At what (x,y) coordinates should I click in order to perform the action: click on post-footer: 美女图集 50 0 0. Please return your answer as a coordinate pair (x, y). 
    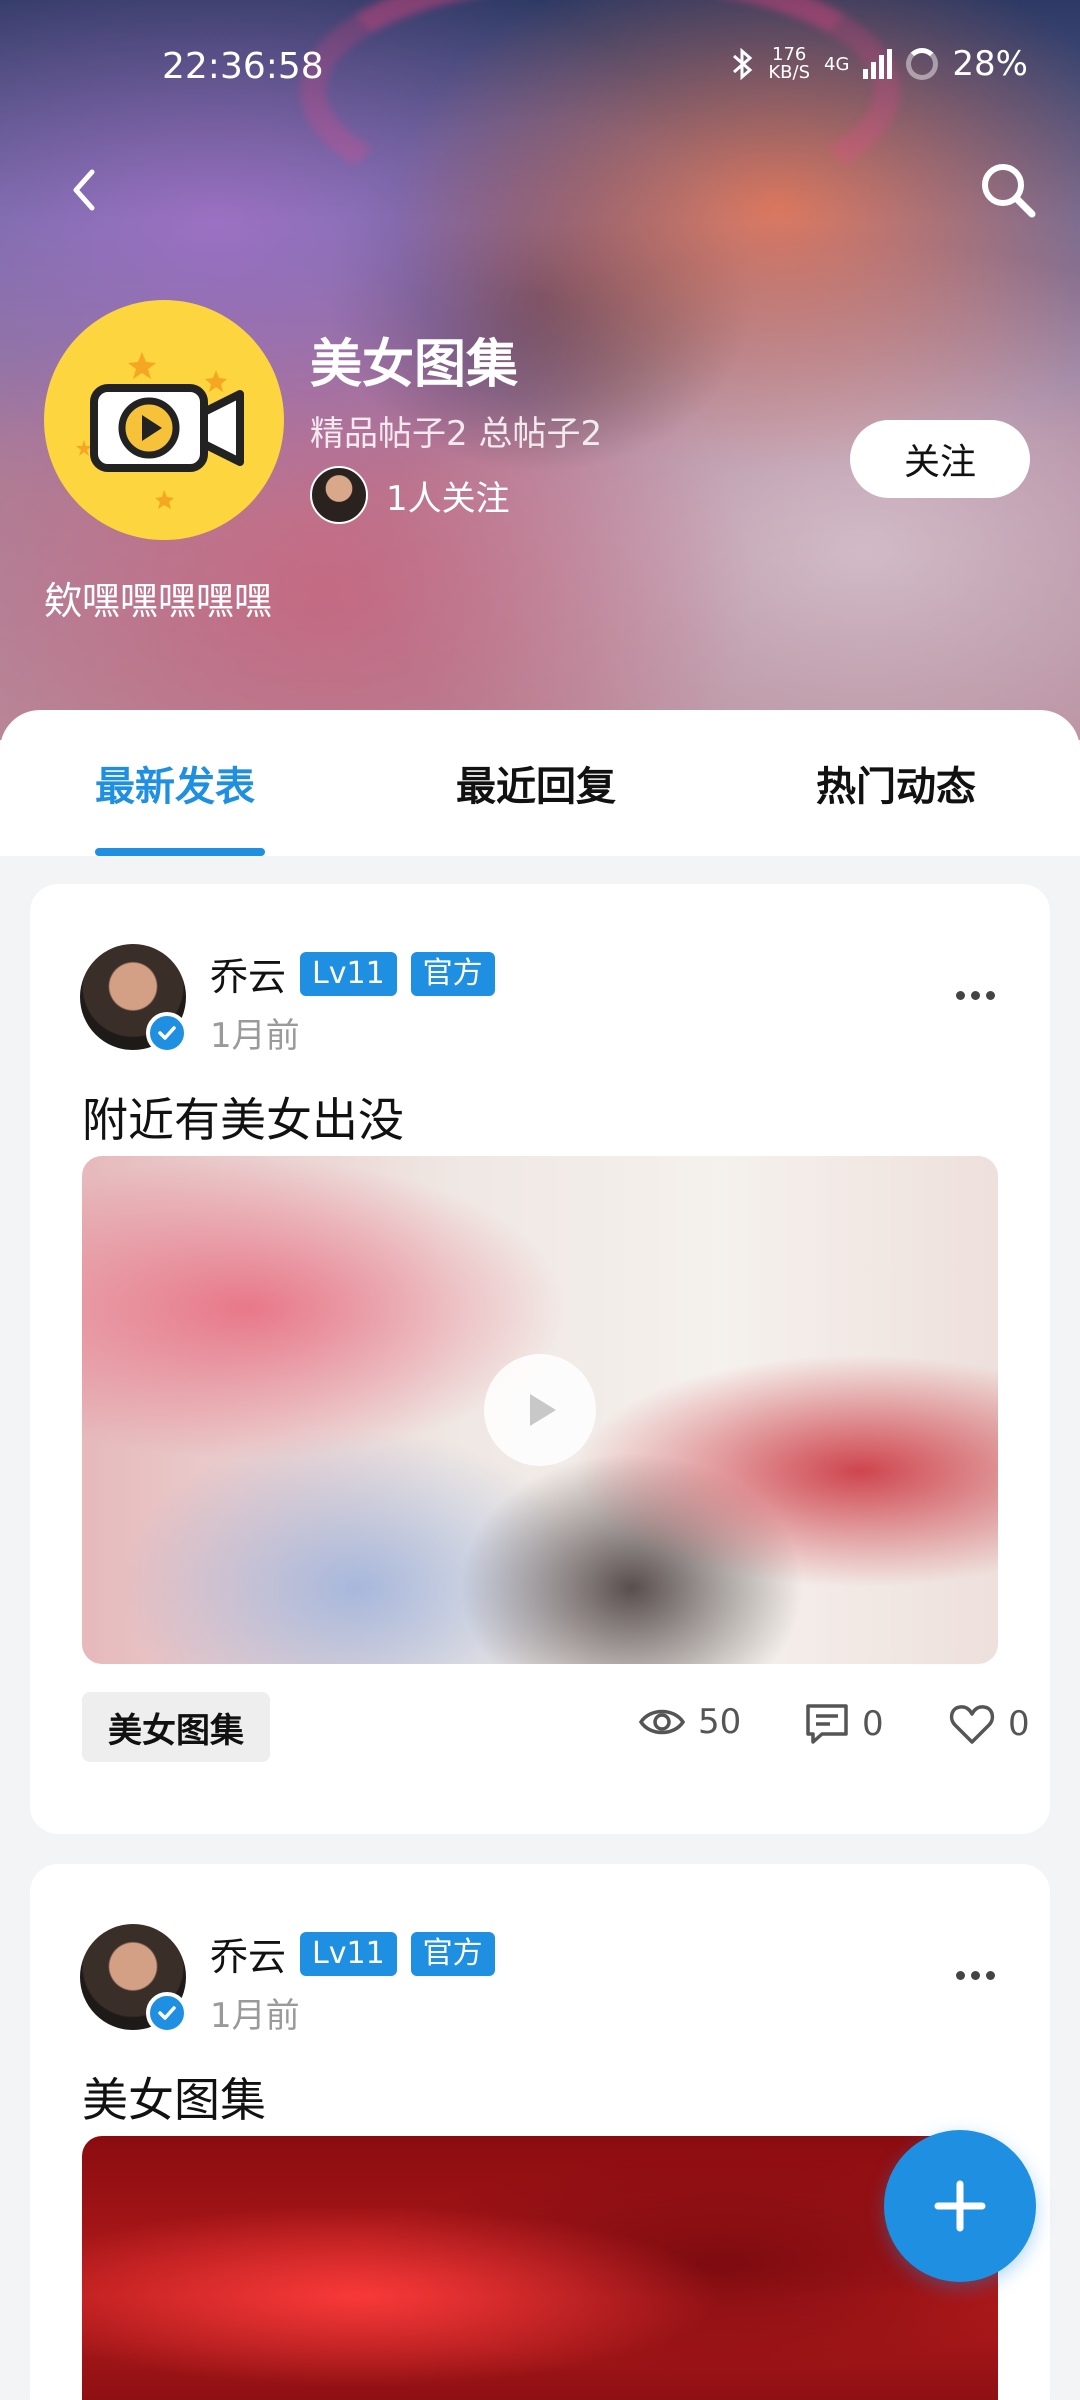
    Looking at the image, I should click on (556, 1727).